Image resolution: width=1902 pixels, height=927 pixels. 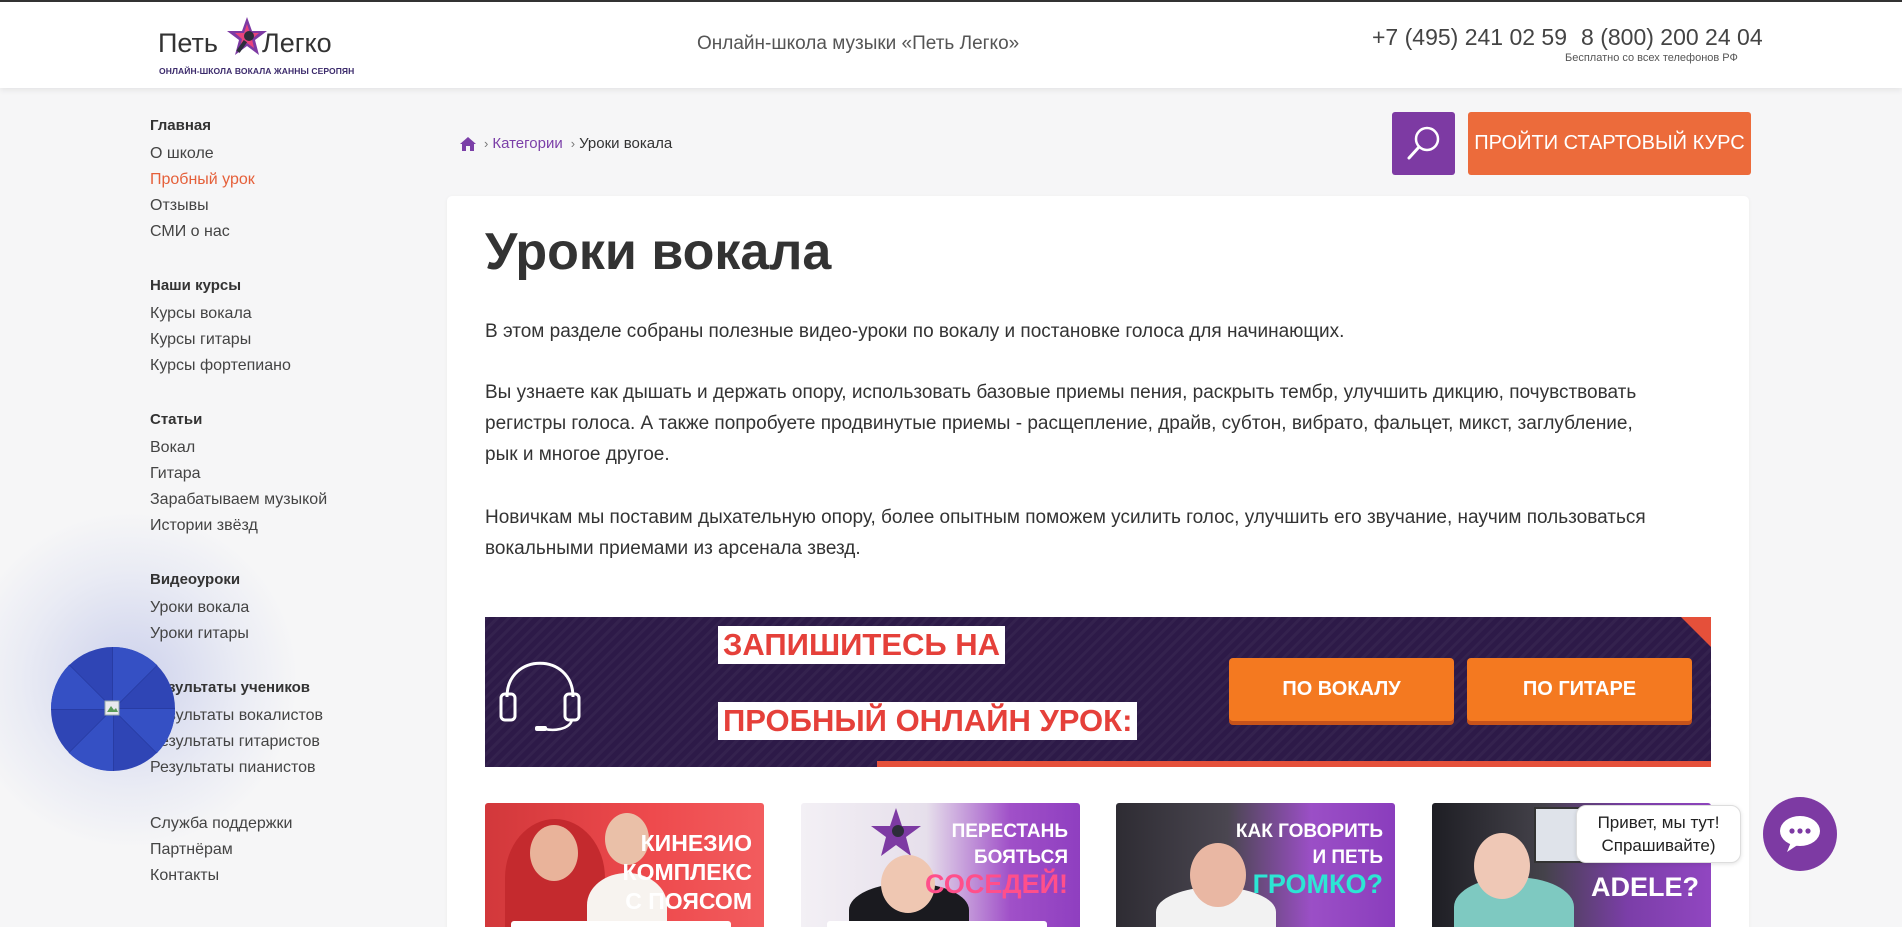 I want to click on phone-moscow: +7 (495) 241 02 59, so click(x=1469, y=37).